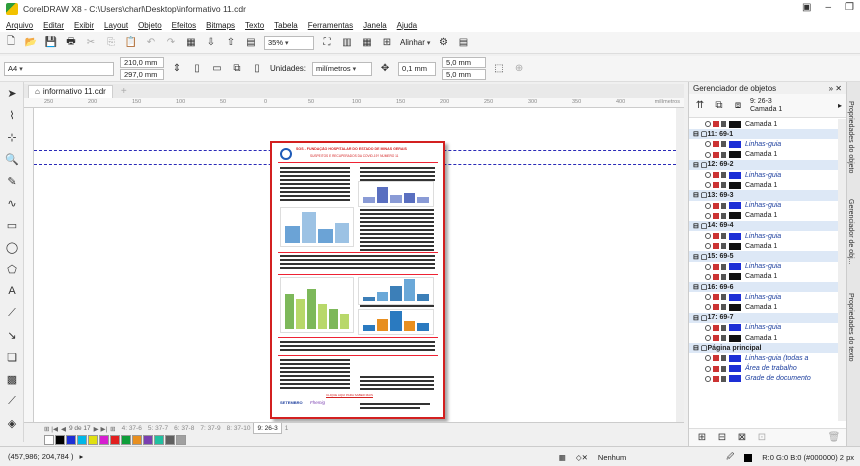  I want to click on page-tab: 1, so click(287, 428).